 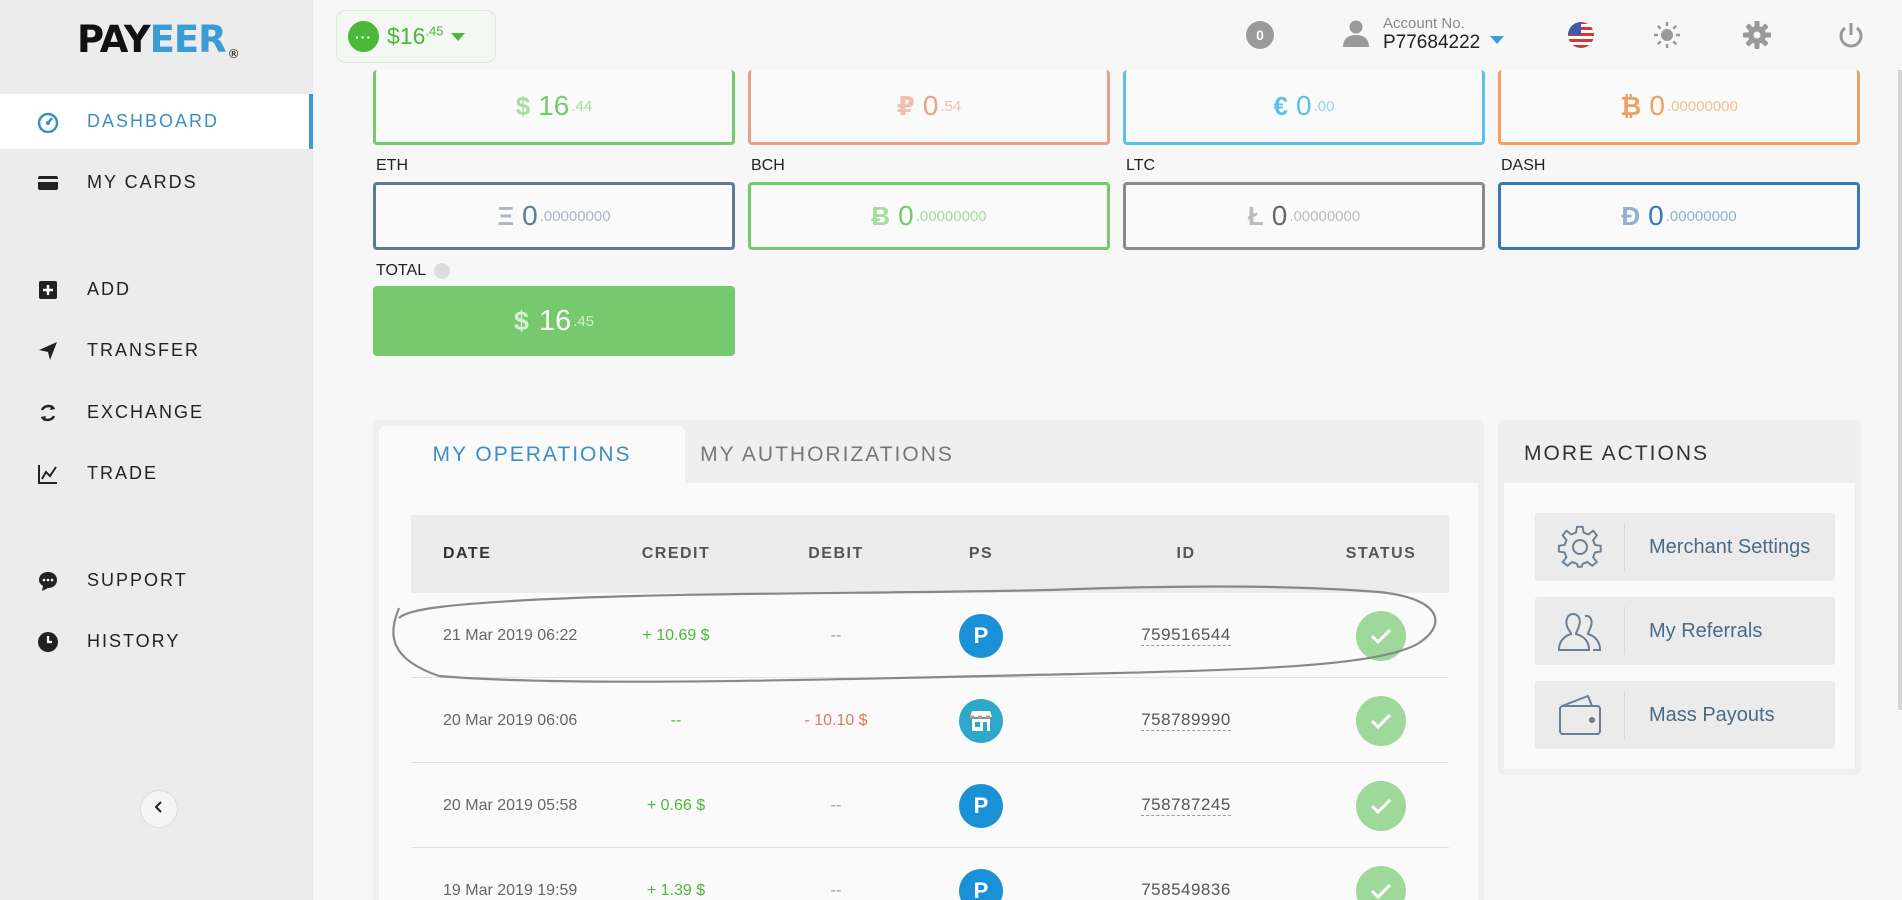 I want to click on wallet-rub: ₽ 0 .54, so click(x=929, y=107).